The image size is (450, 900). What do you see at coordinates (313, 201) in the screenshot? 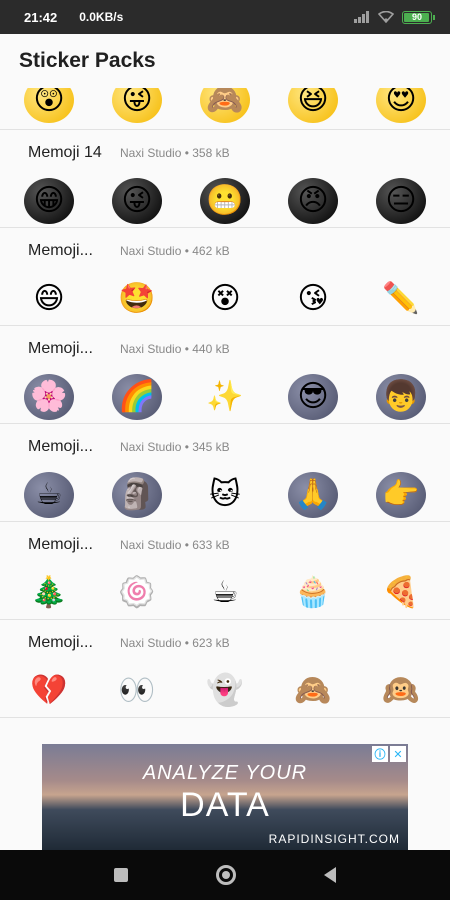
I see `sticker: 😠` at bounding box center [313, 201].